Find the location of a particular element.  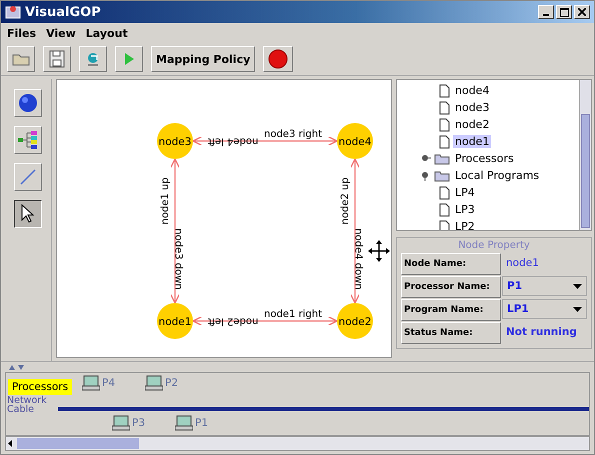

tree-item: node2 is located at coordinates (472, 124).